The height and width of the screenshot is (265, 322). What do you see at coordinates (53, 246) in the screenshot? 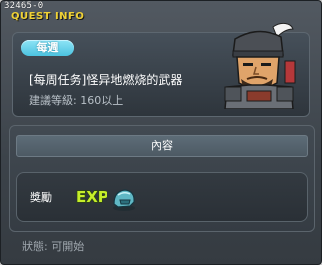
I see `quest-status: 狀態: 可開始` at bounding box center [53, 246].